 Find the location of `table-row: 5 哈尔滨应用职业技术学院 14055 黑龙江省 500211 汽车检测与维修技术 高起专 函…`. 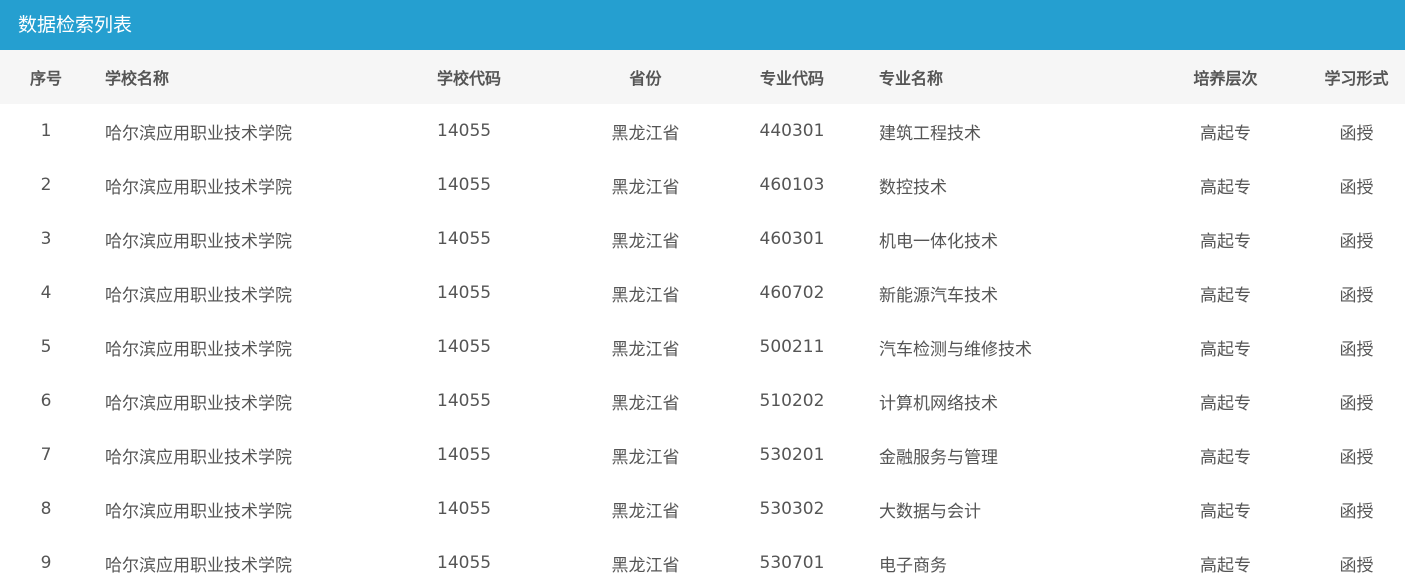

table-row: 5 哈尔滨应用职业技术学院 14055 黑龙江省 500211 汽车检测与维修技术 高起专 函… is located at coordinates (702, 347).